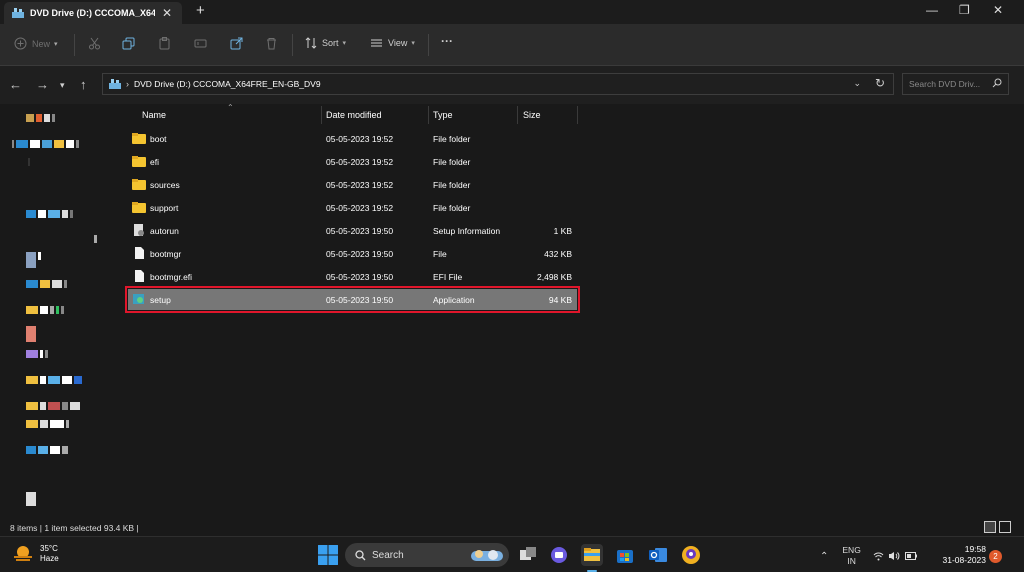 The image size is (1024, 572). Describe the element at coordinates (487, 555) in the screenshot. I see `search-highlight-icon` at that location.